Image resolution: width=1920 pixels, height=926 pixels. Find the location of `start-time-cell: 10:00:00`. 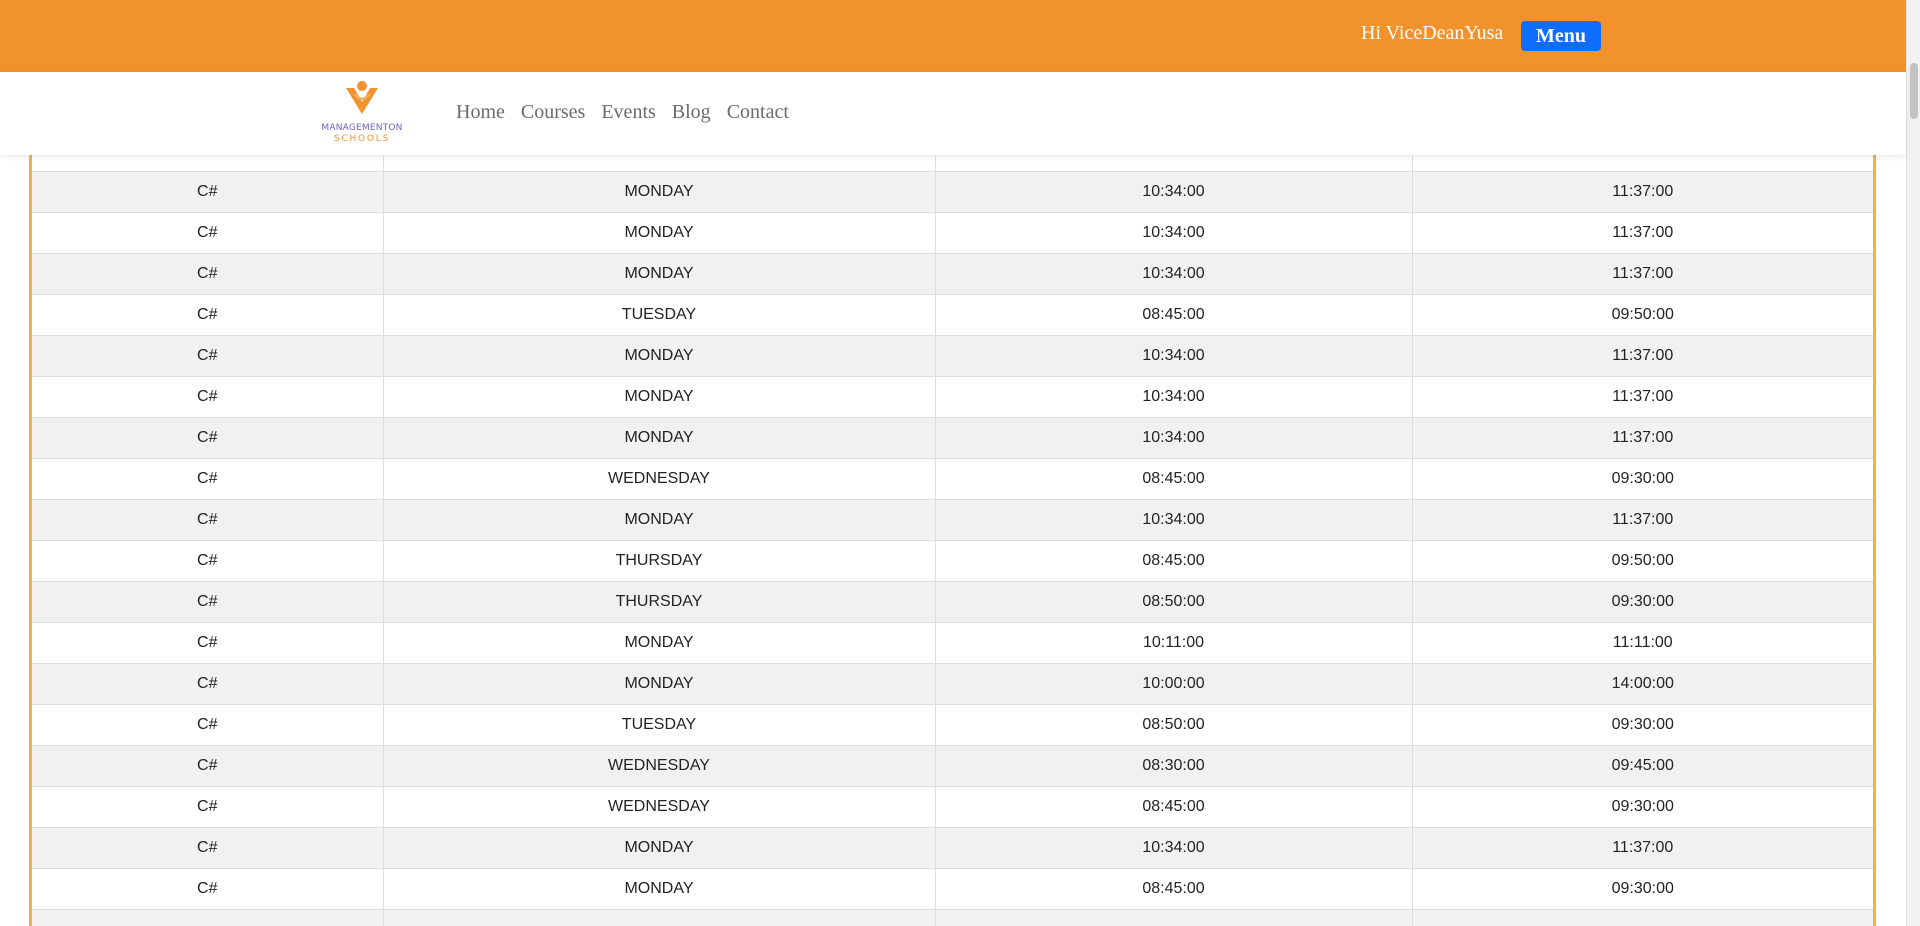

start-time-cell: 10:00:00 is located at coordinates (1173, 684).